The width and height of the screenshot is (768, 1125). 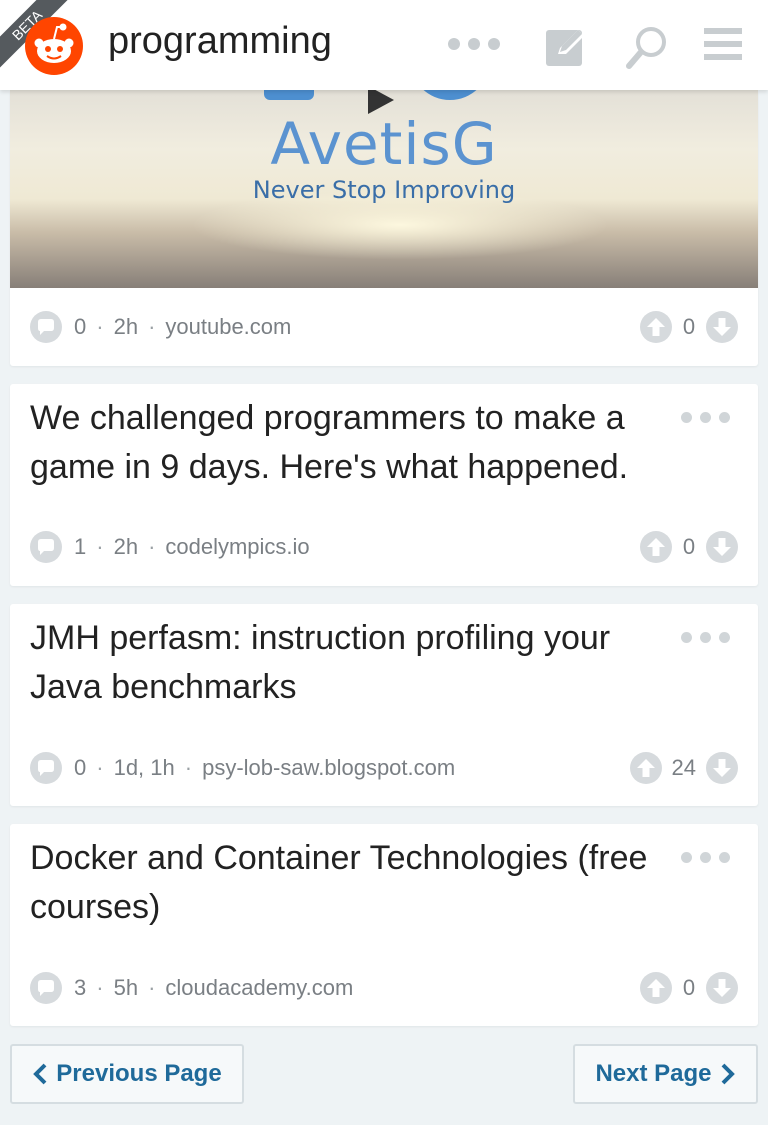 I want to click on post-meta: 1 · 2h · codelympics.io, so click(x=170, y=547).